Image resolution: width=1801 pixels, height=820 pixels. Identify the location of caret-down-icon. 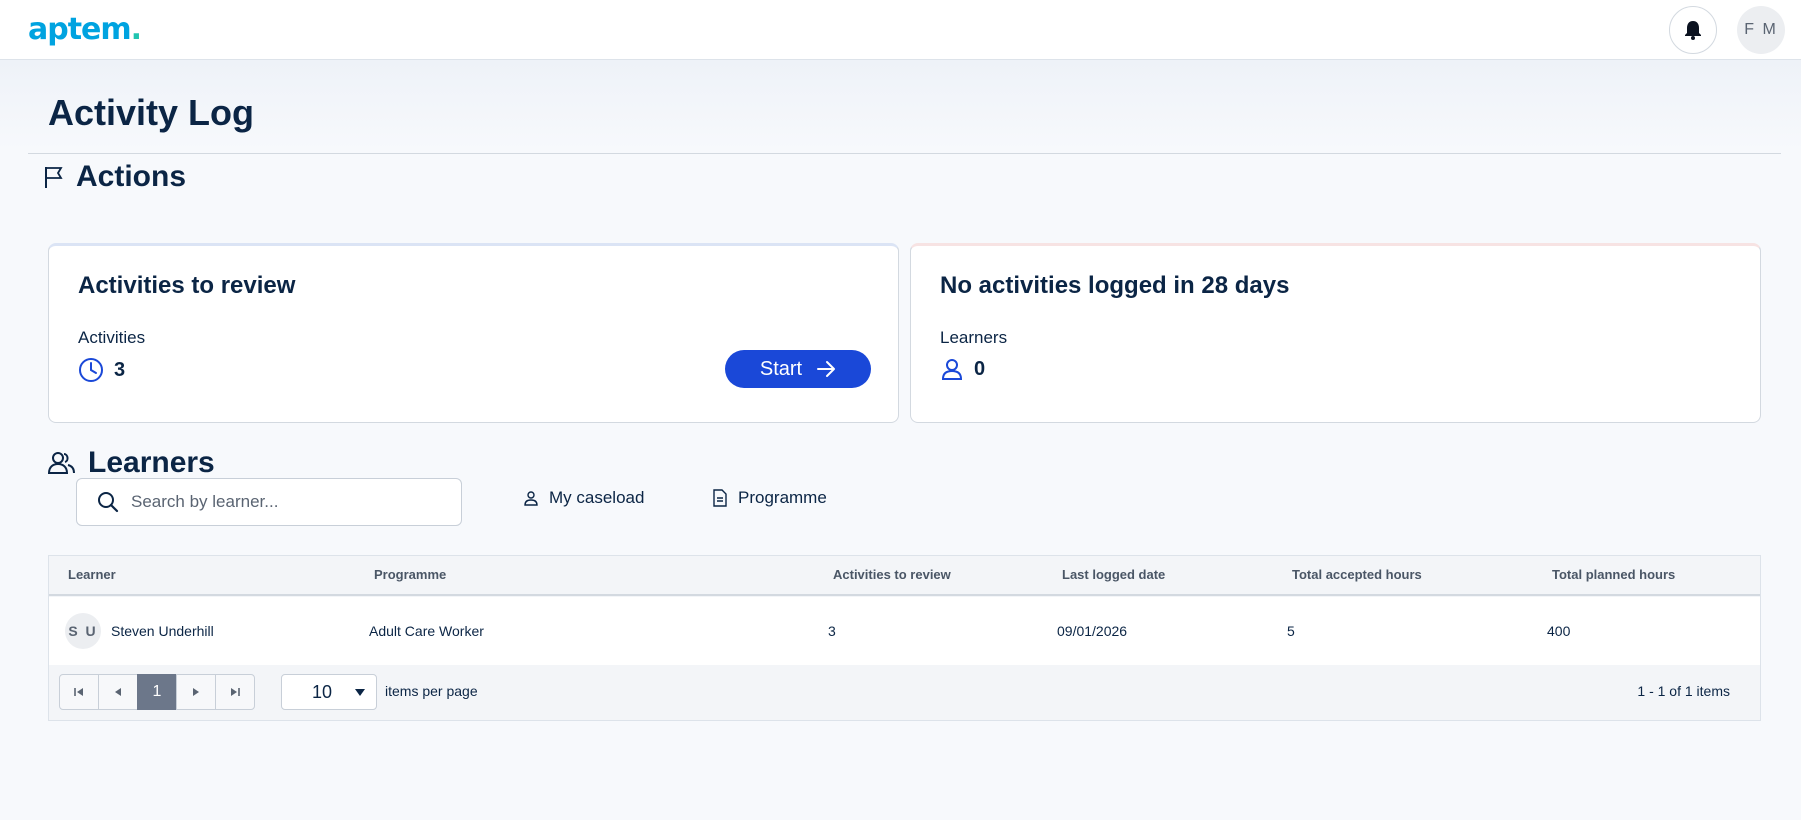
(360, 692).